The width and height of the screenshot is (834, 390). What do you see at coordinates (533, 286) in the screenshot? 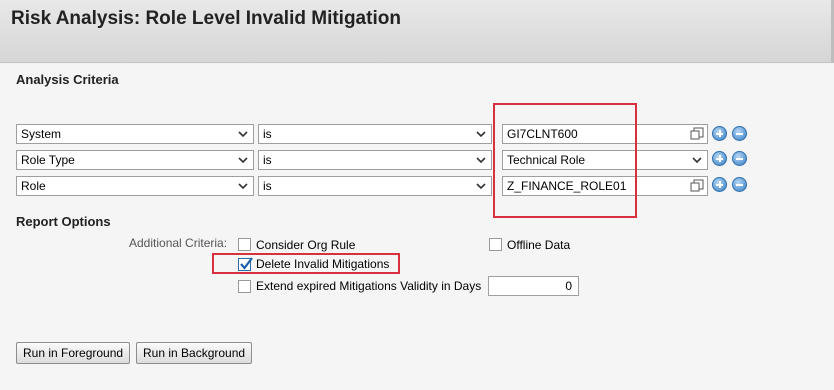
I see `validity-days-input: 0` at bounding box center [533, 286].